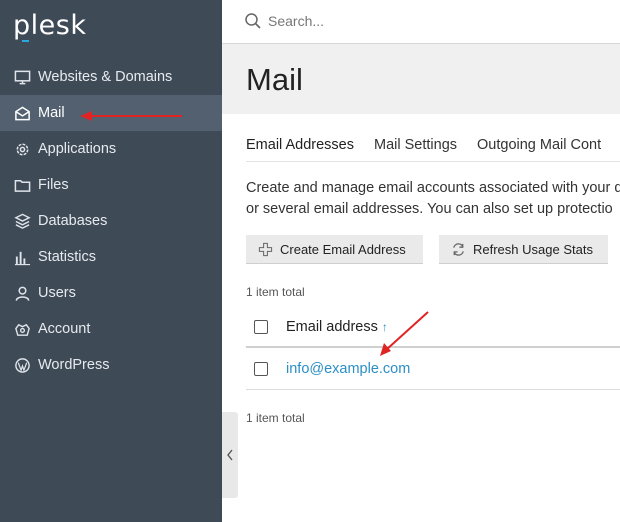  I want to click on select-all-checkbox, so click(261, 326).